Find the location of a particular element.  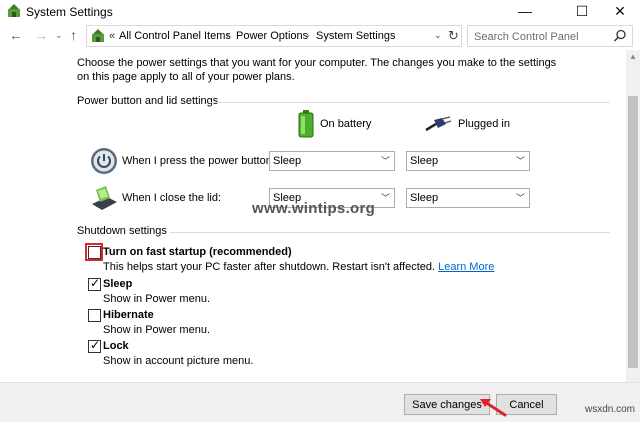

breadcrumb-power-options: Power Options is located at coordinates (272, 36).